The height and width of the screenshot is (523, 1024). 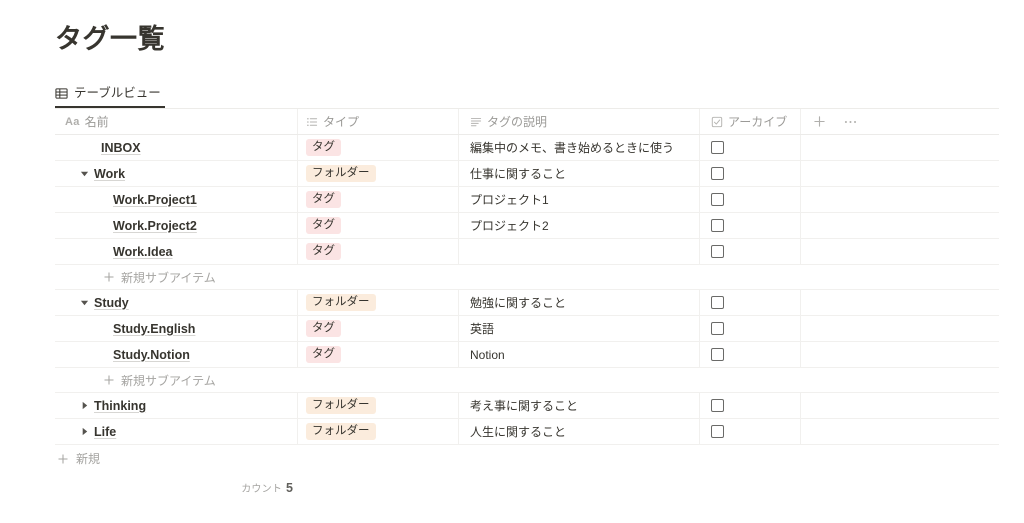 What do you see at coordinates (579, 405) in the screenshot?
I see `cell-description: 考え事に関すること` at bounding box center [579, 405].